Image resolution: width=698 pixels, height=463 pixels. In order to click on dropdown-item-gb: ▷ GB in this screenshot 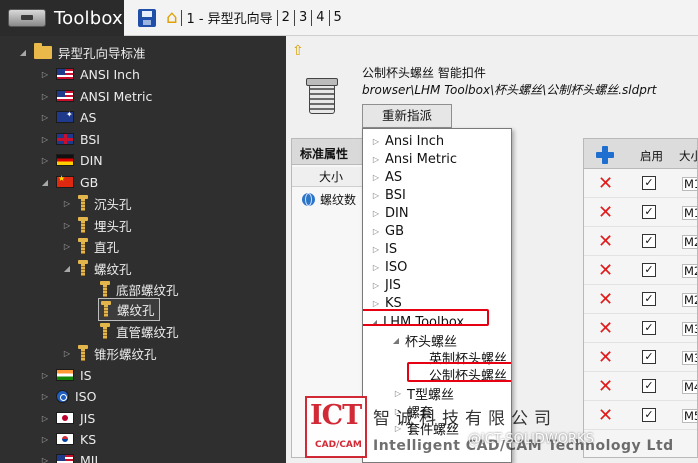, I will do `click(387, 231)`.